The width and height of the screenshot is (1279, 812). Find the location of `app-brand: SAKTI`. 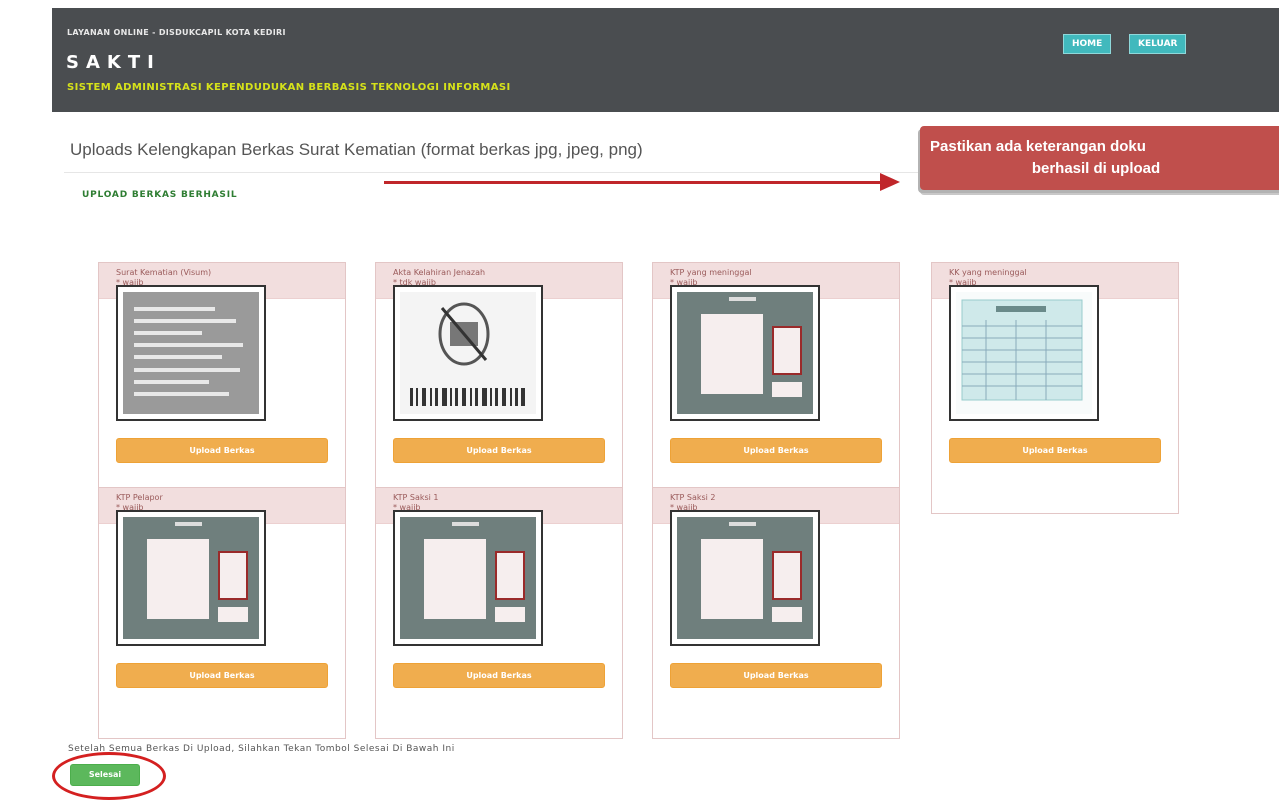

app-brand: SAKTI is located at coordinates (113, 62).